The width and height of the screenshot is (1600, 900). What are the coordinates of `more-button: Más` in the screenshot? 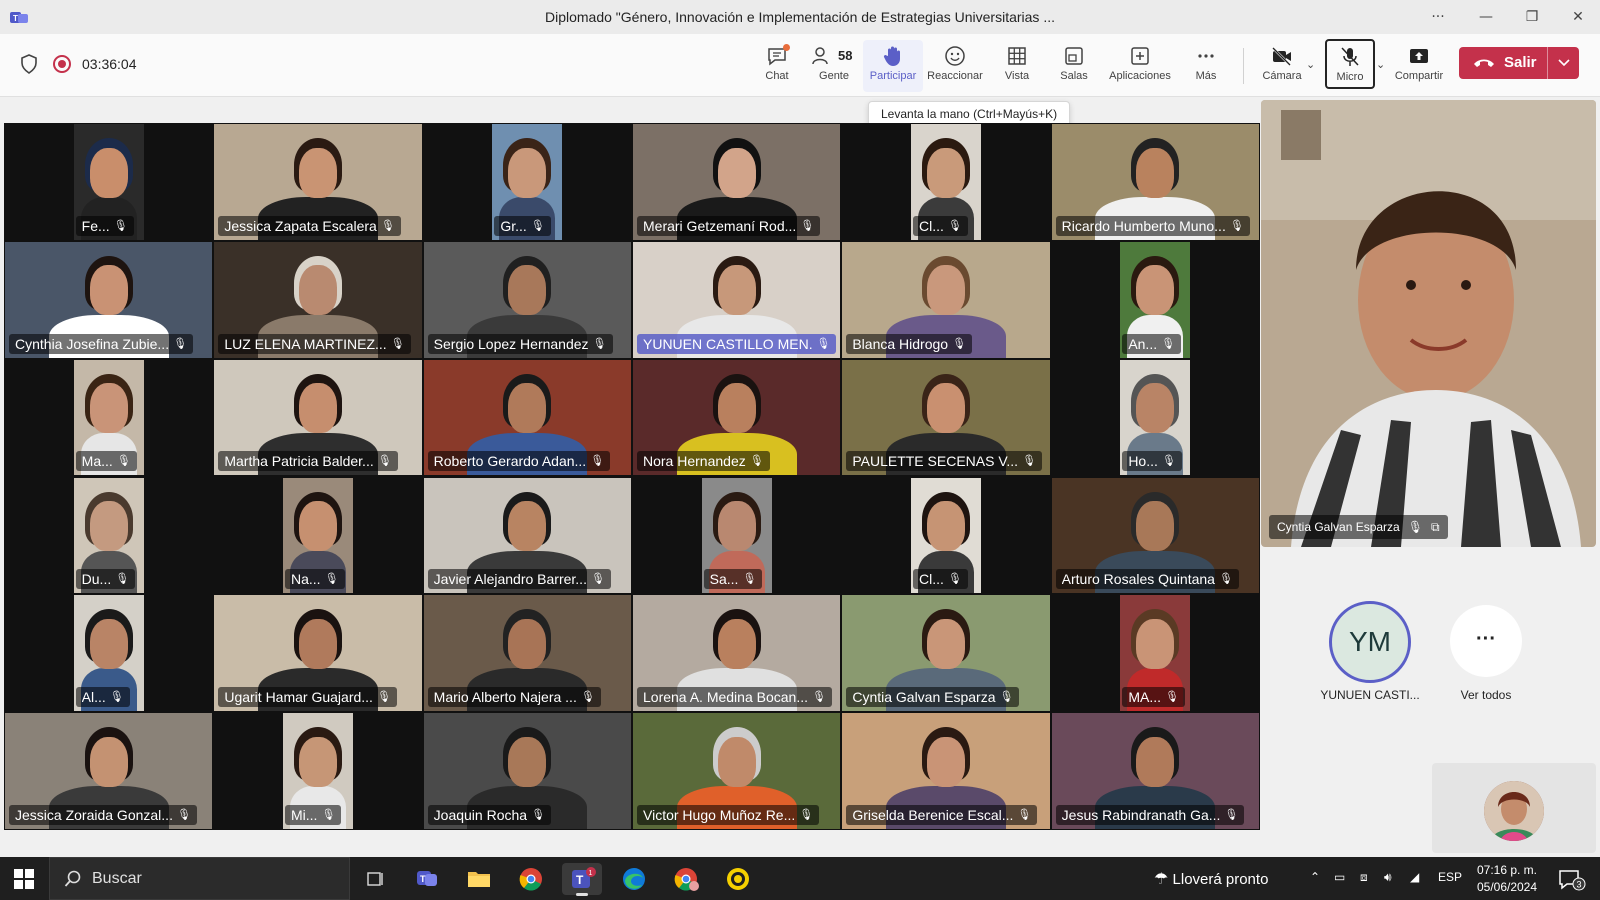 It's located at (1206, 66).